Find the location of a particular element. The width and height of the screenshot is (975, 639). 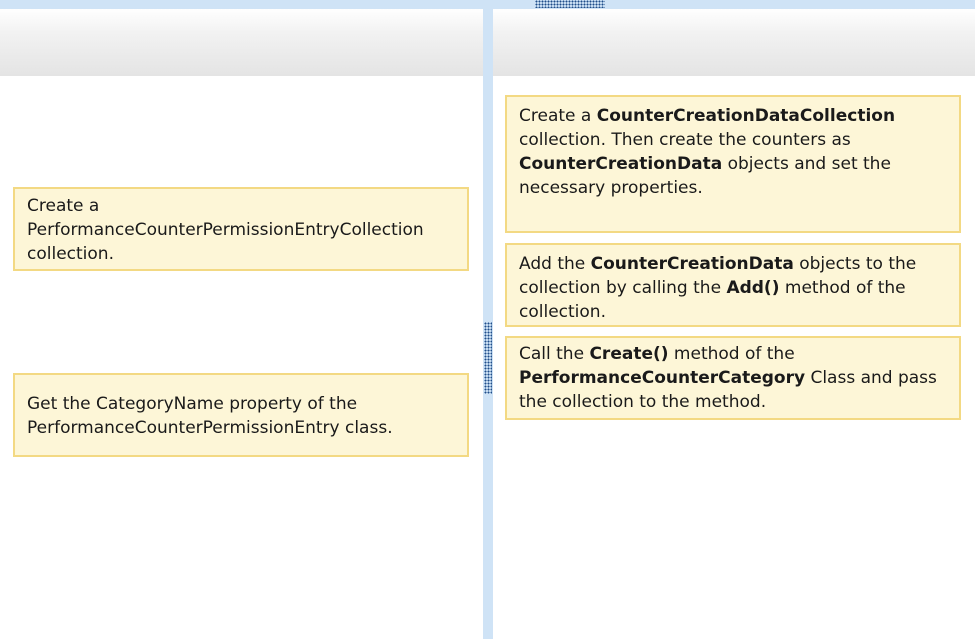

answer-pane-header is located at coordinates (734, 42).